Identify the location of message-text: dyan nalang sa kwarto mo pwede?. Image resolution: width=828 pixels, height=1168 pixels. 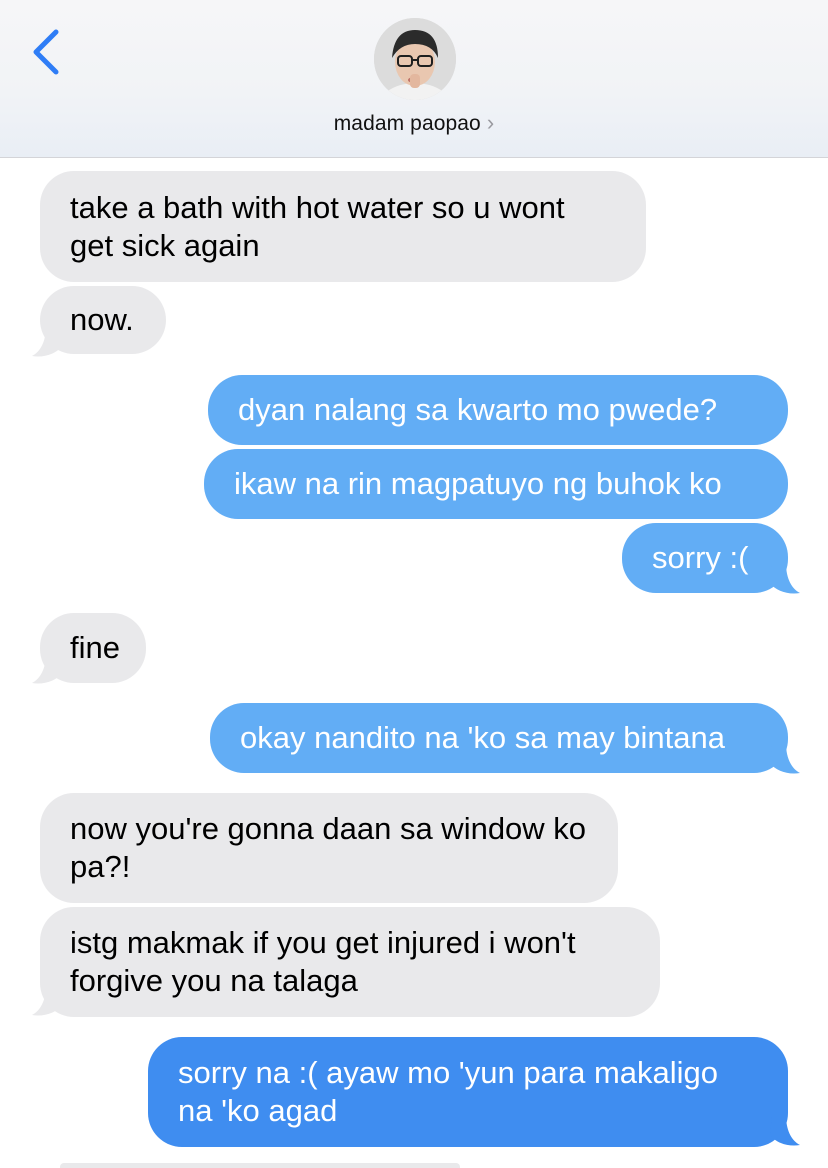
(478, 409).